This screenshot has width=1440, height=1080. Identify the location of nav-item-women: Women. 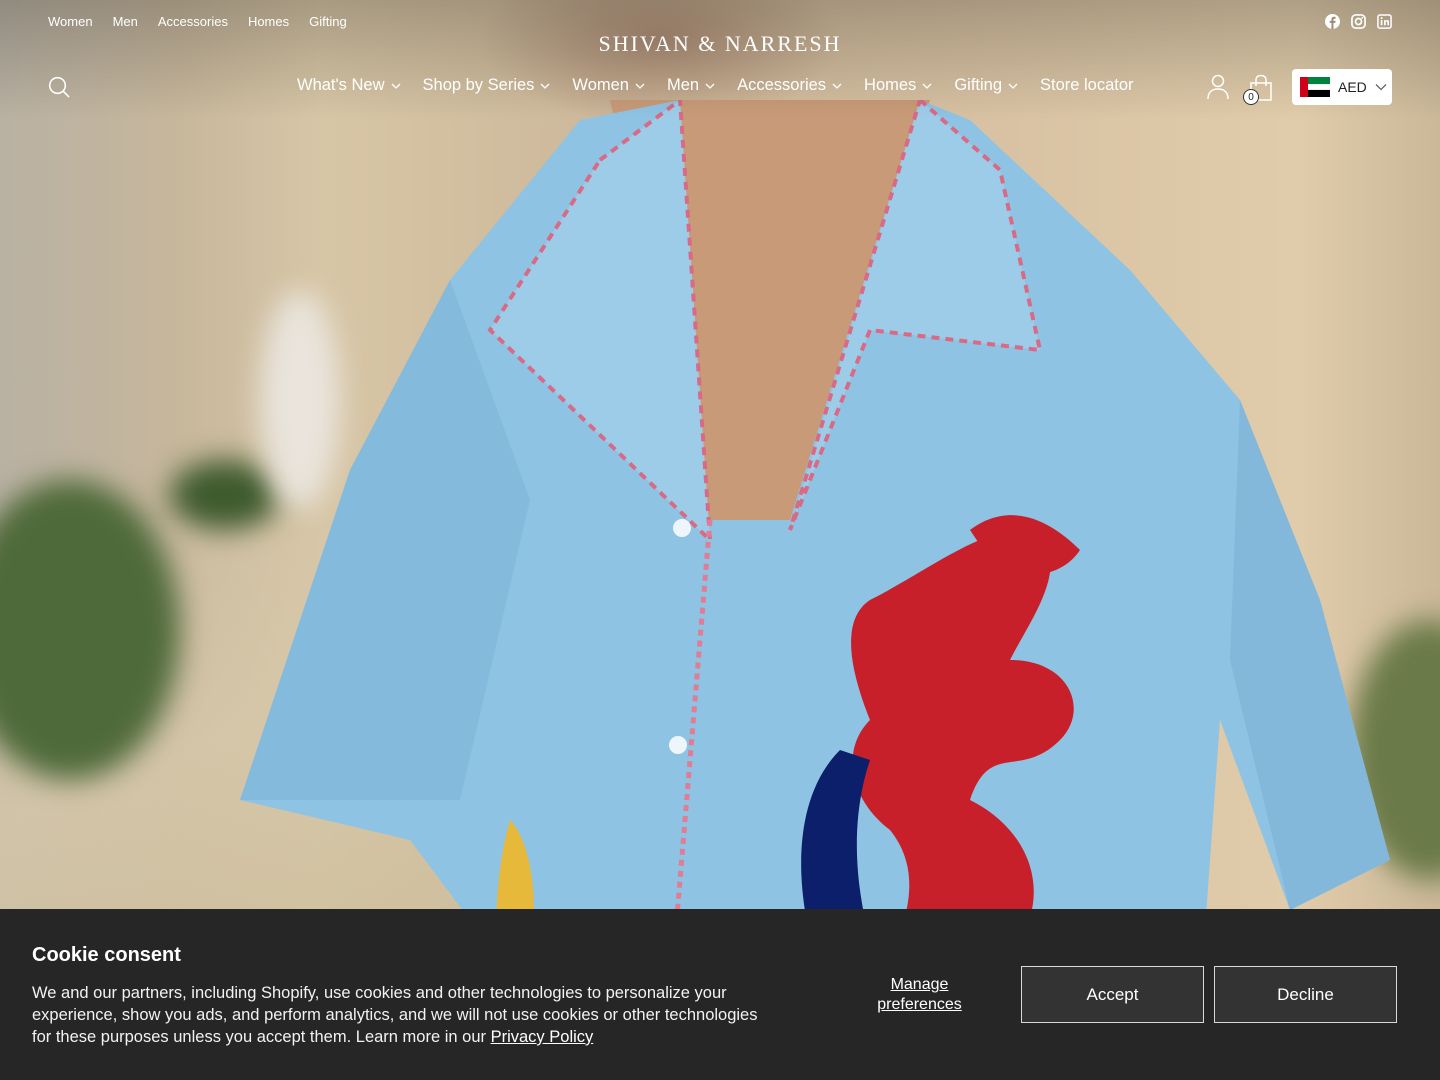
(608, 85).